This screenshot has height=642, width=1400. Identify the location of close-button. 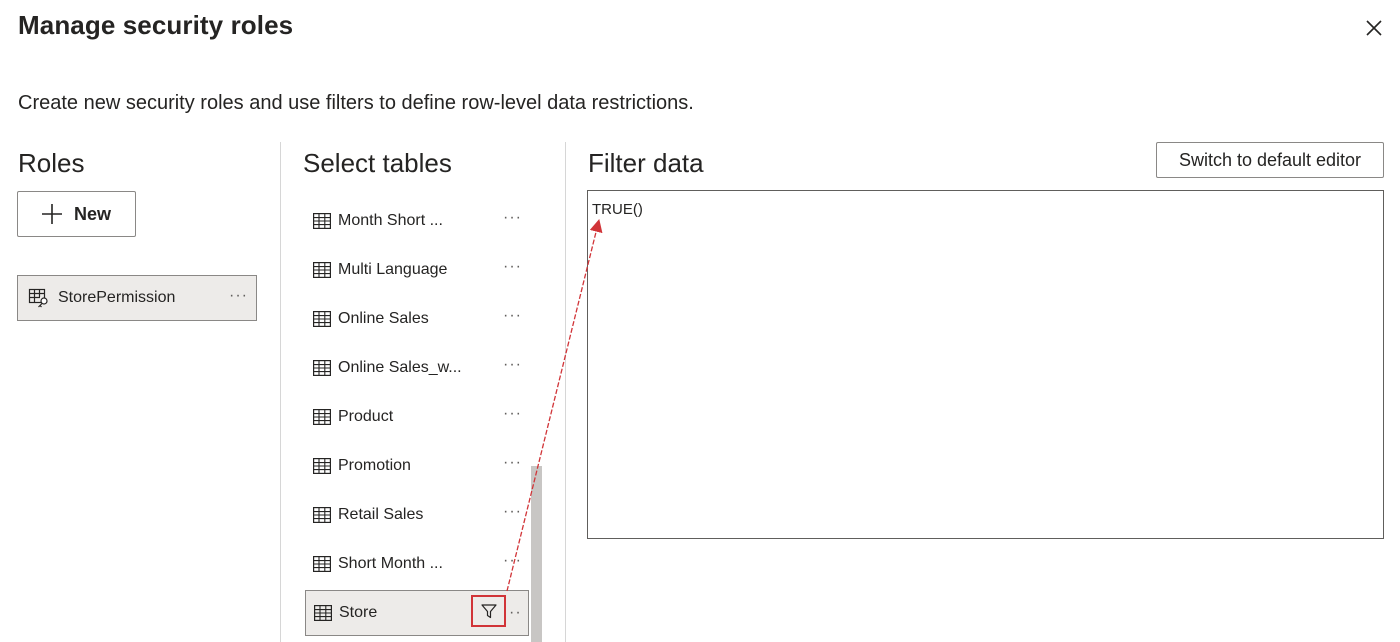
(1374, 28).